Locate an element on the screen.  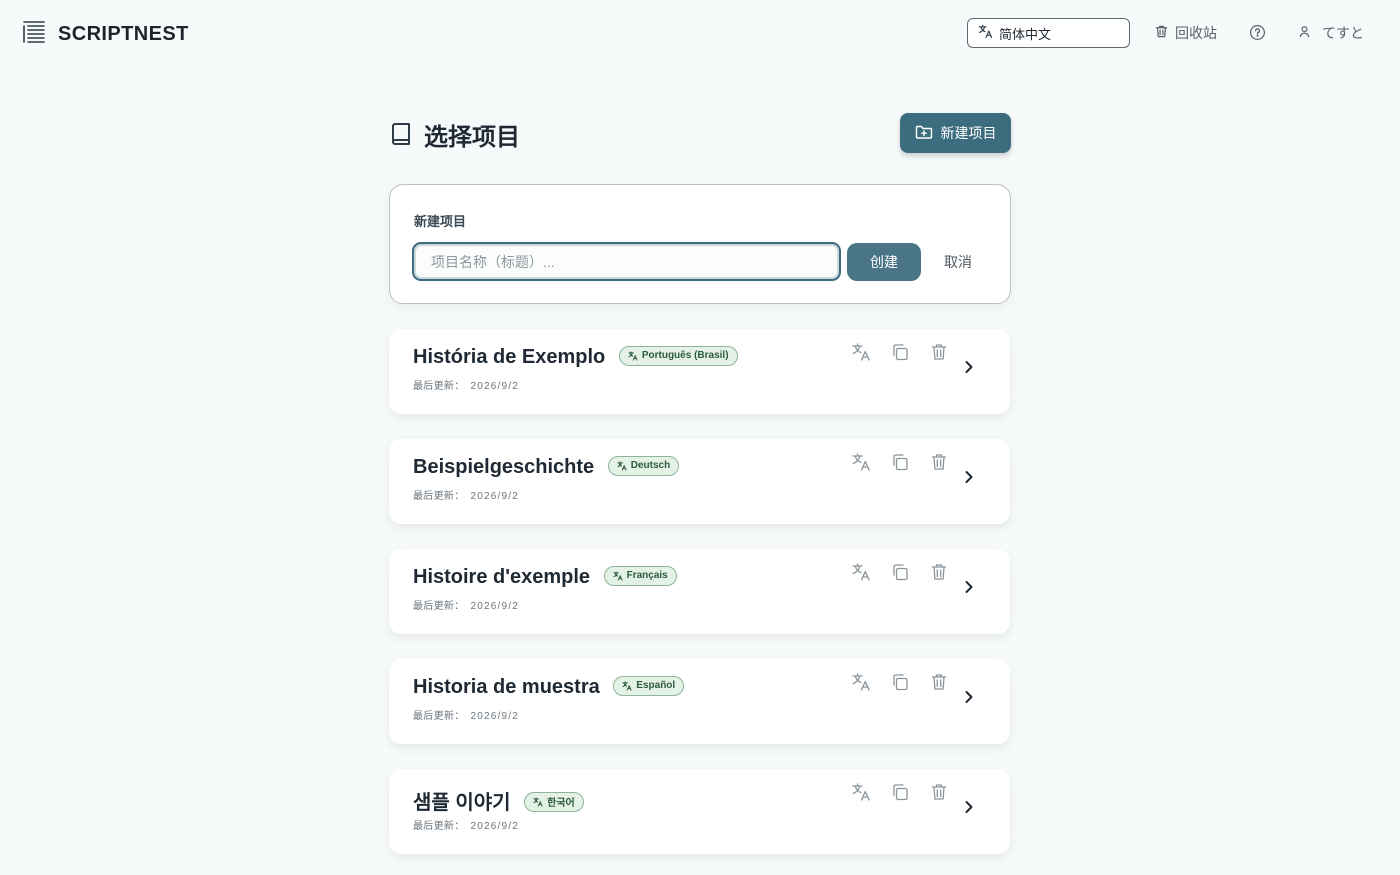
user-icon is located at coordinates (1304, 33).